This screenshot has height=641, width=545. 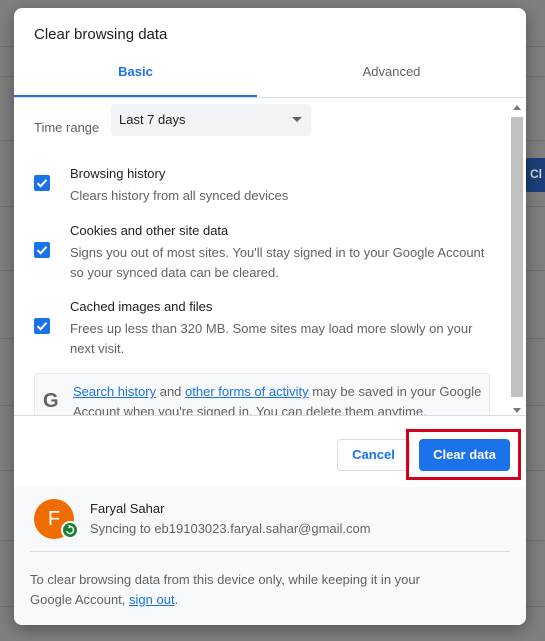 I want to click on dialog-title: Clear browsing data, so click(x=101, y=34).